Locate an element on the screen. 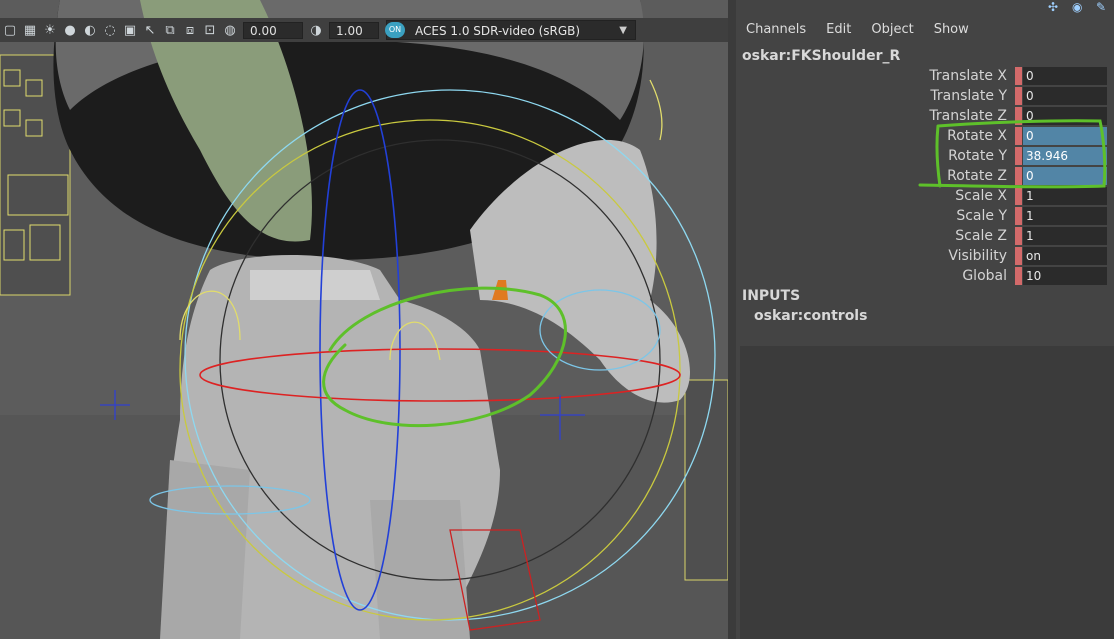 This screenshot has height=639, width=1114. globe-icon: ◉ is located at coordinates (1081, 8).